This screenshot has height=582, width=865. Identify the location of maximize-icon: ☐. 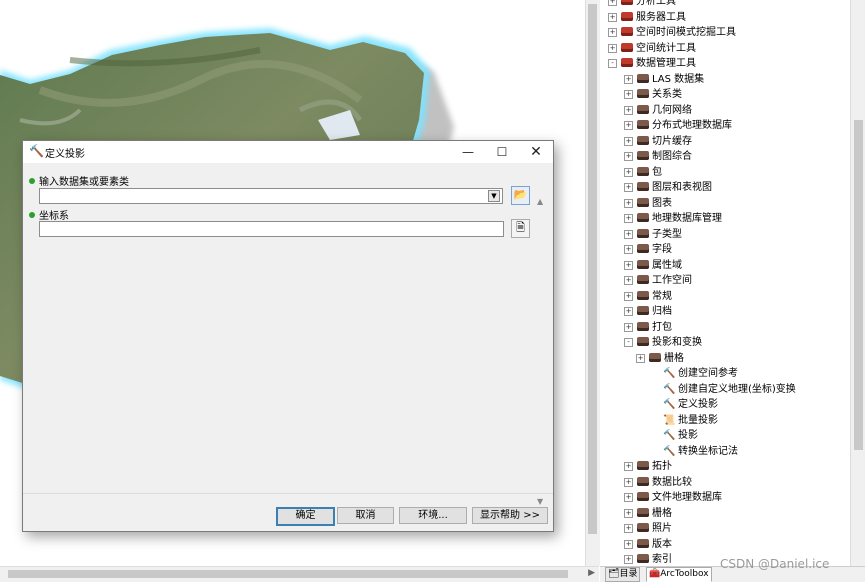
(502, 152).